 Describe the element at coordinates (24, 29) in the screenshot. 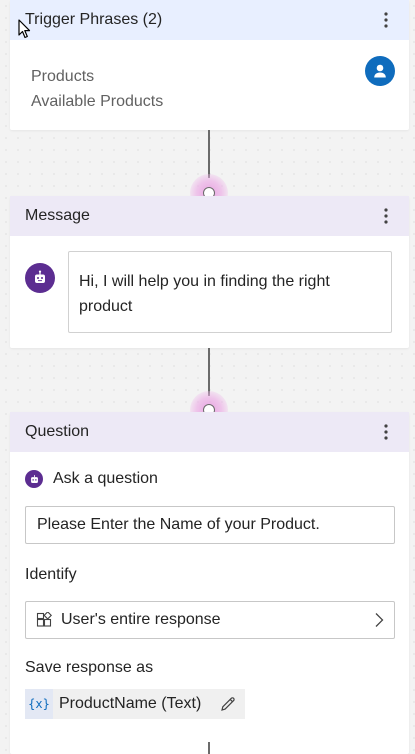

I see `mouse-cursor-icon` at that location.